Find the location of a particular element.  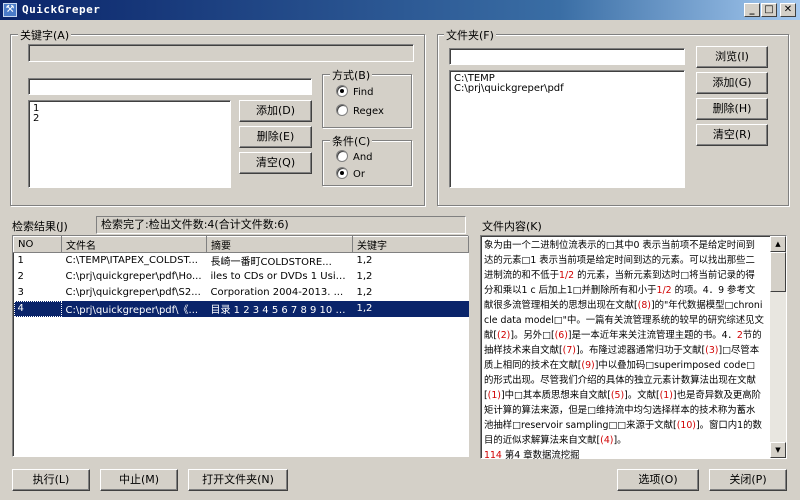

content-segment: (3) is located at coordinates (712, 350).